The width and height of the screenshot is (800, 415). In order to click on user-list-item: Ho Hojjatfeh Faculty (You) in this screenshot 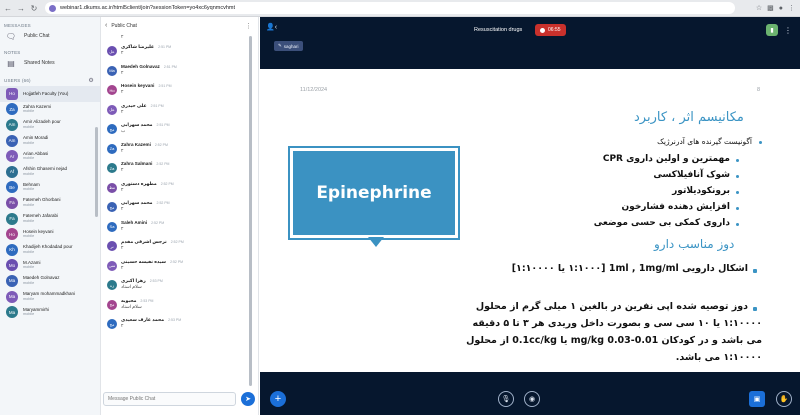, I will do `click(50, 94)`.